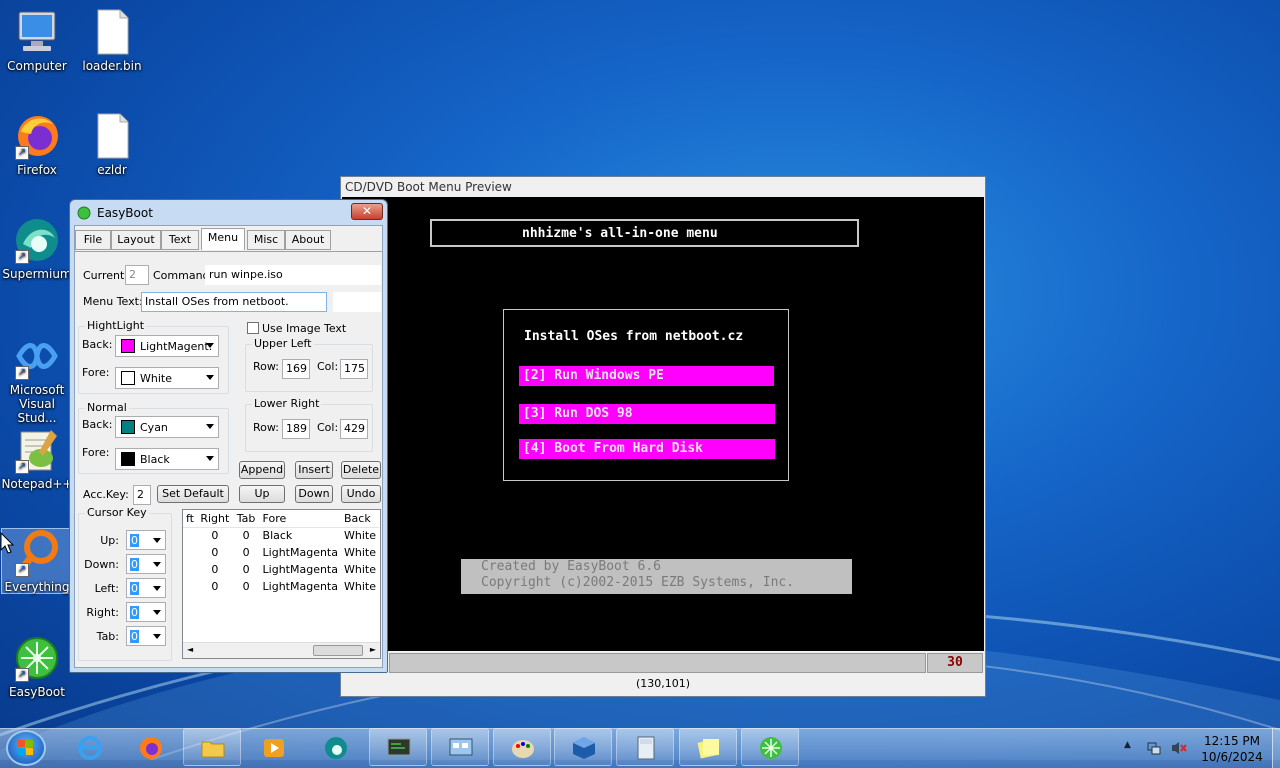  Describe the element at coordinates (37, 248) in the screenshot. I see `desktop-icon-supermium: ↗ Supermium` at that location.